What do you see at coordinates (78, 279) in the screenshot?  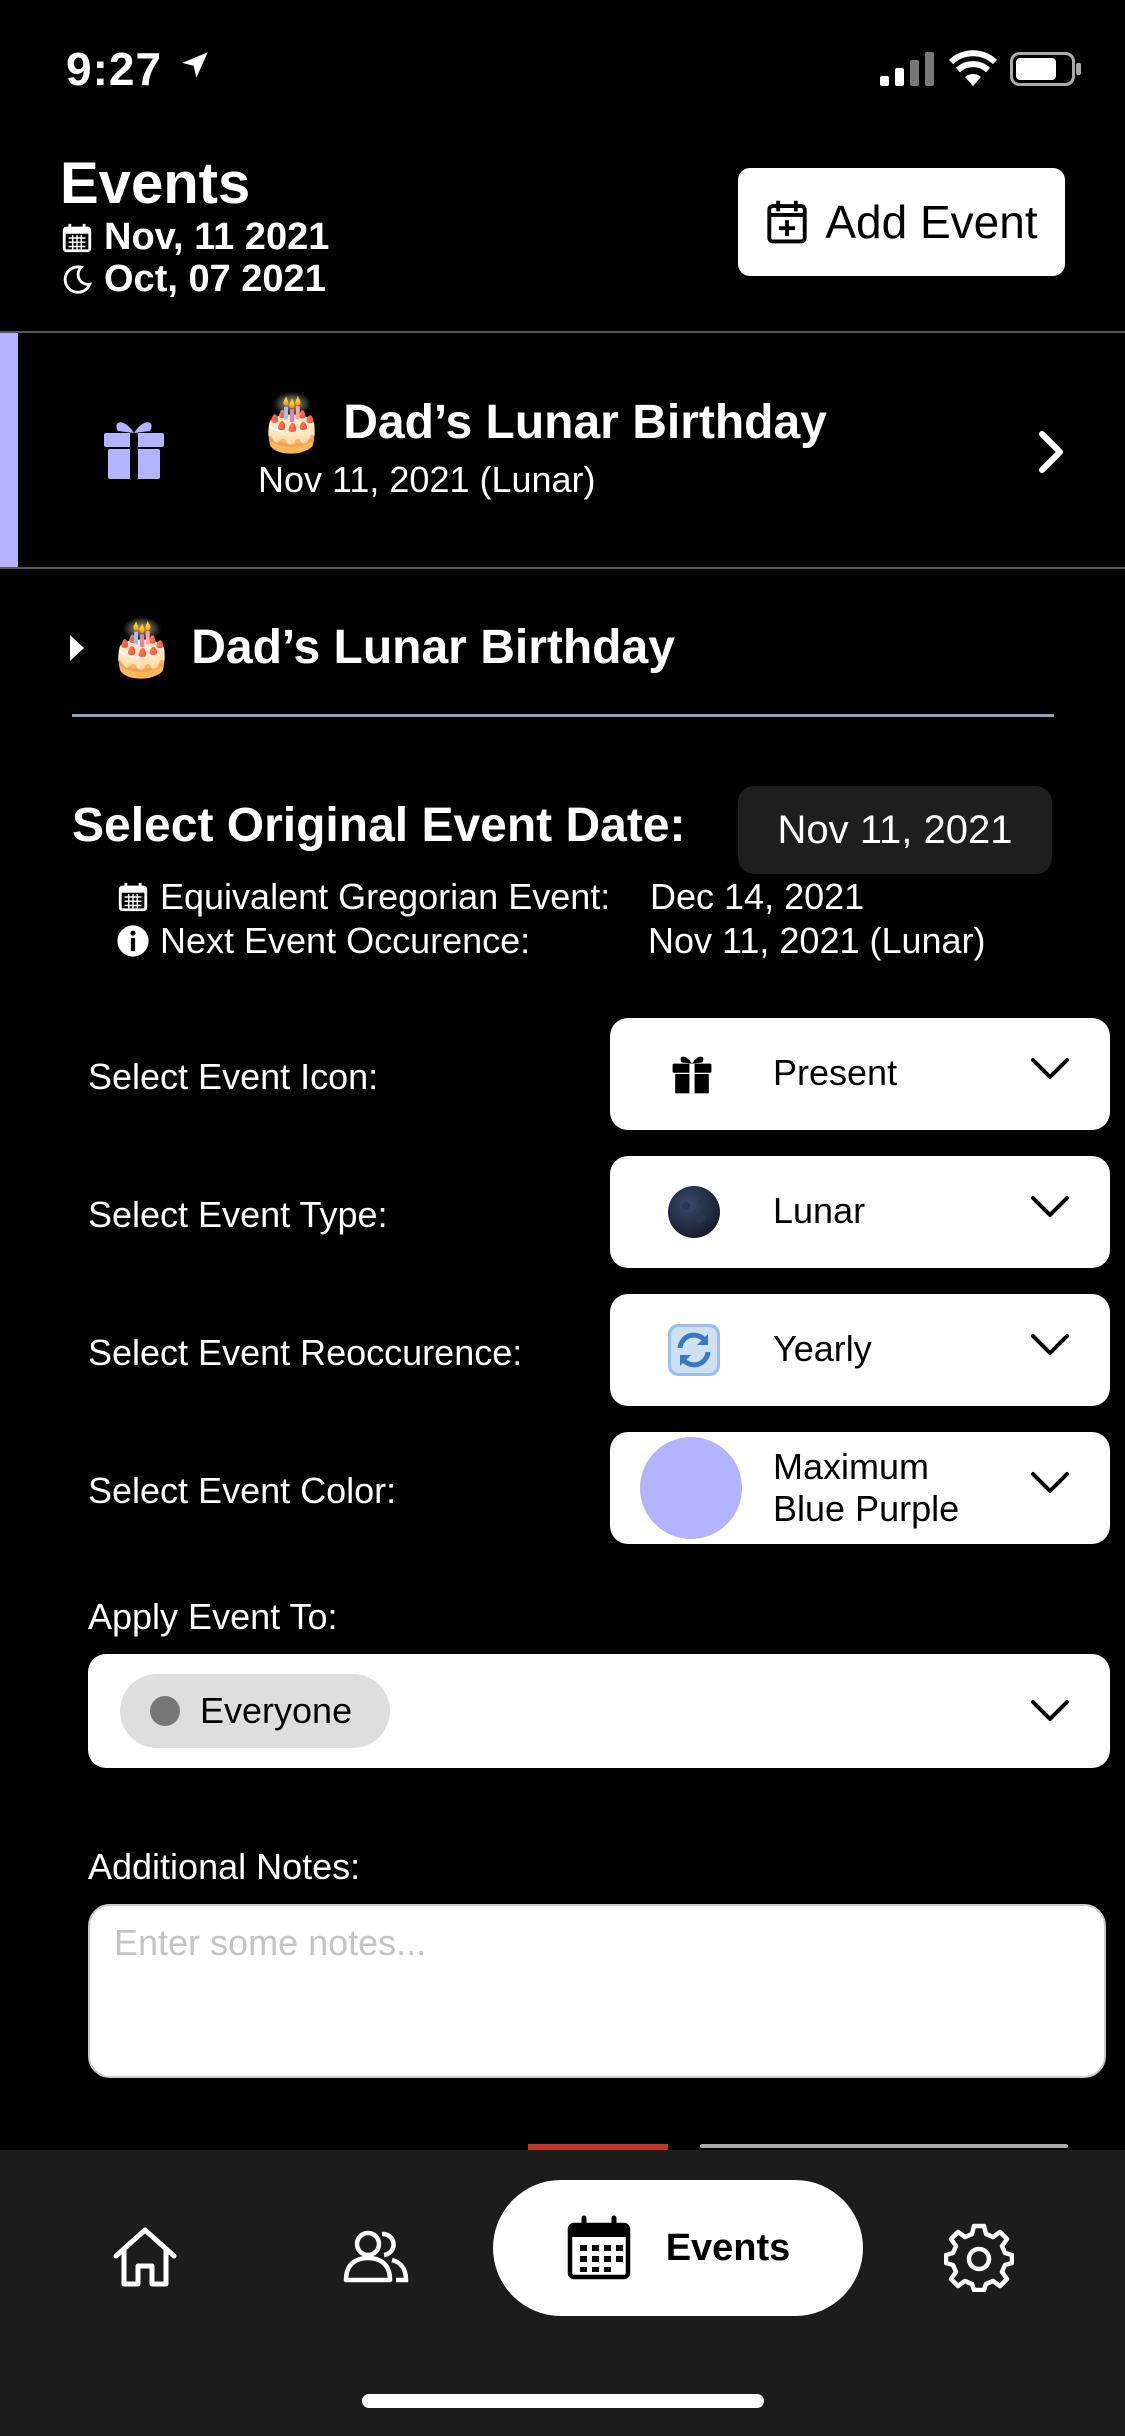 I see `moon-icon` at bounding box center [78, 279].